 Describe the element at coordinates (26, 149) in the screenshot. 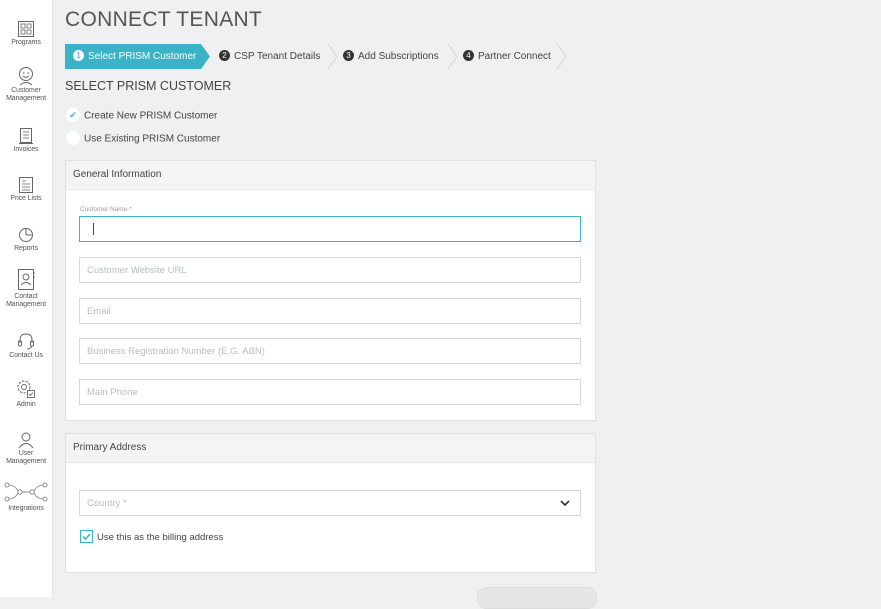

I see `sidebar-item-label: Invoices` at that location.